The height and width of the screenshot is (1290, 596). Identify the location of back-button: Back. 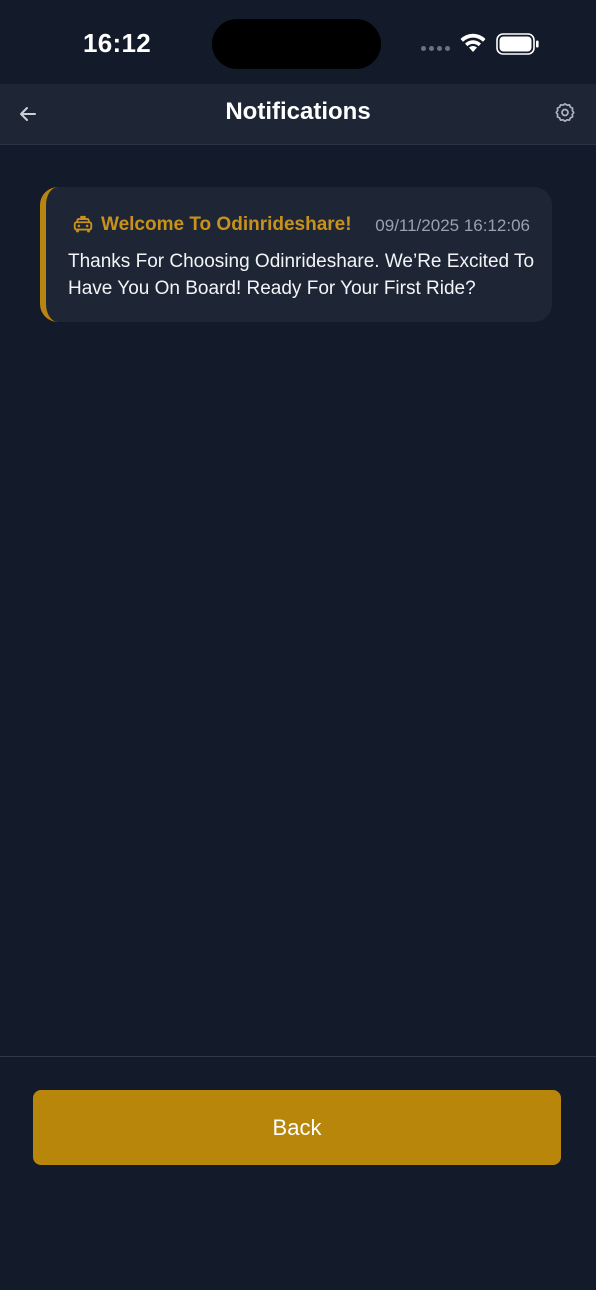
(297, 1127).